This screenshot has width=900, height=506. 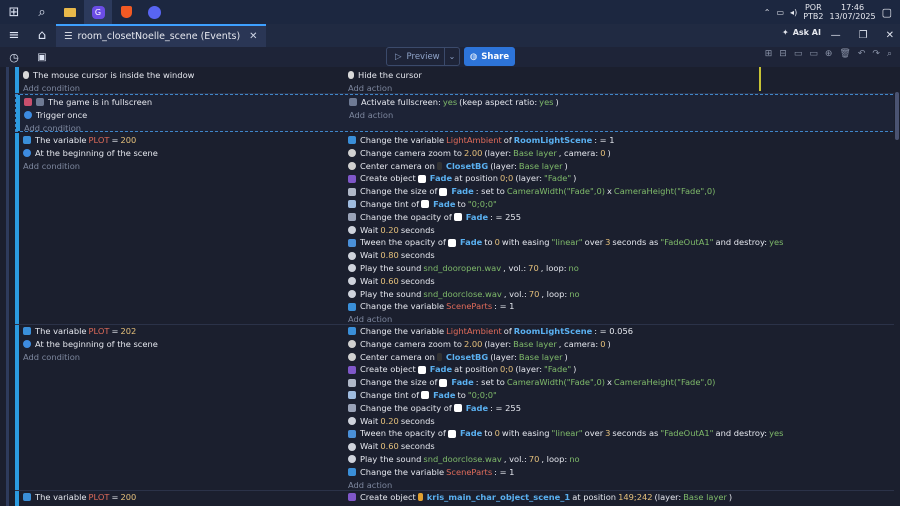 I want to click on search-icon: ⌕, so click(x=42, y=12).